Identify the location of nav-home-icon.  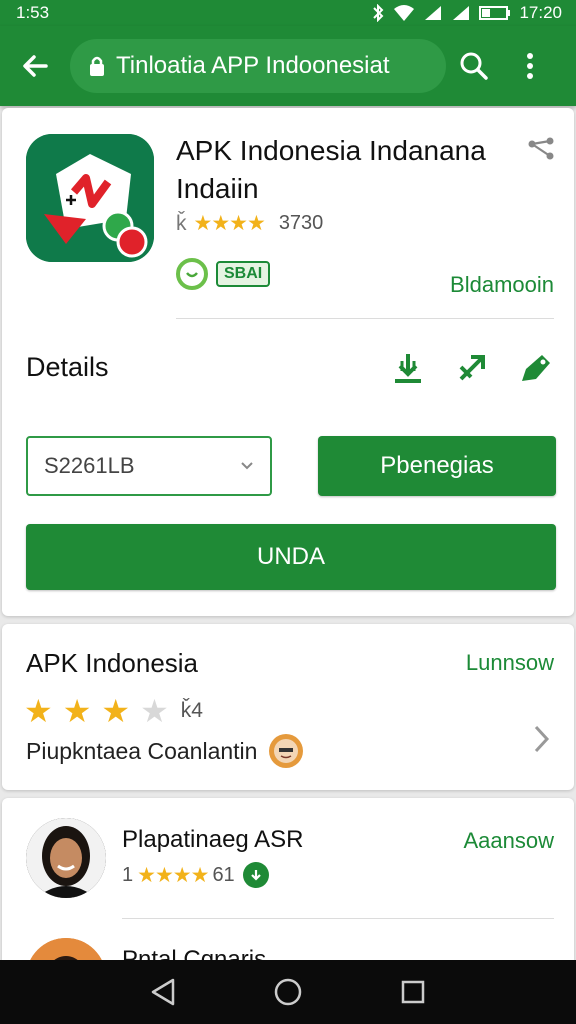
(288, 992).